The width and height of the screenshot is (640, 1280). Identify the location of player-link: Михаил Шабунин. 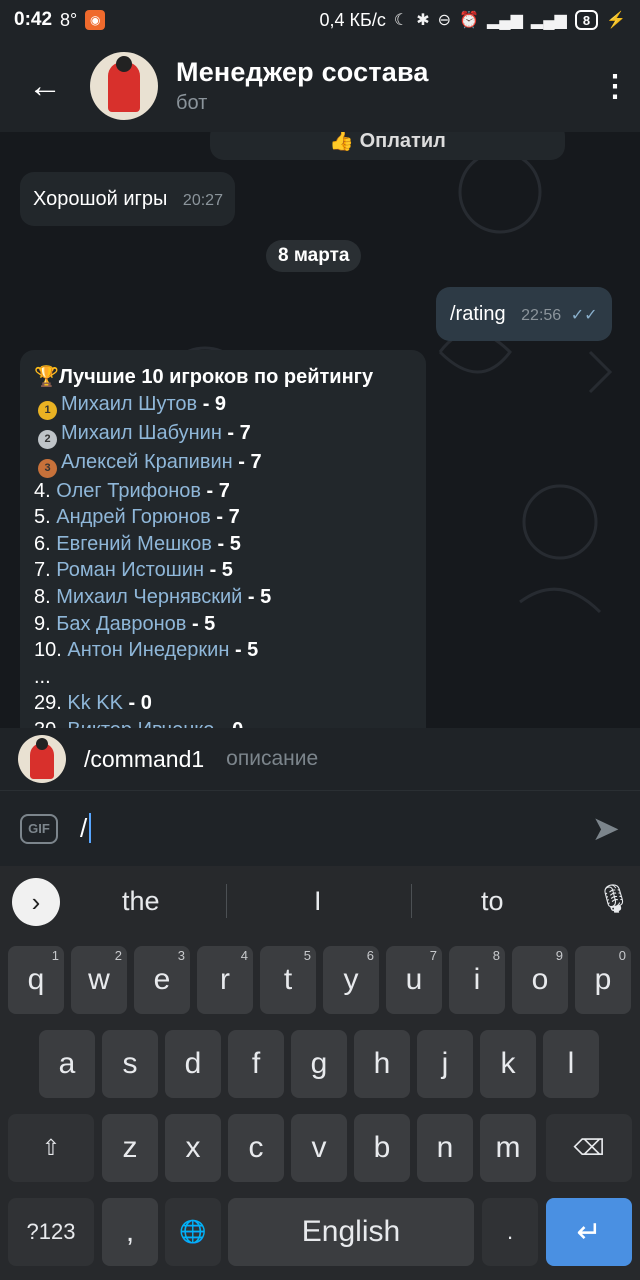
(141, 433).